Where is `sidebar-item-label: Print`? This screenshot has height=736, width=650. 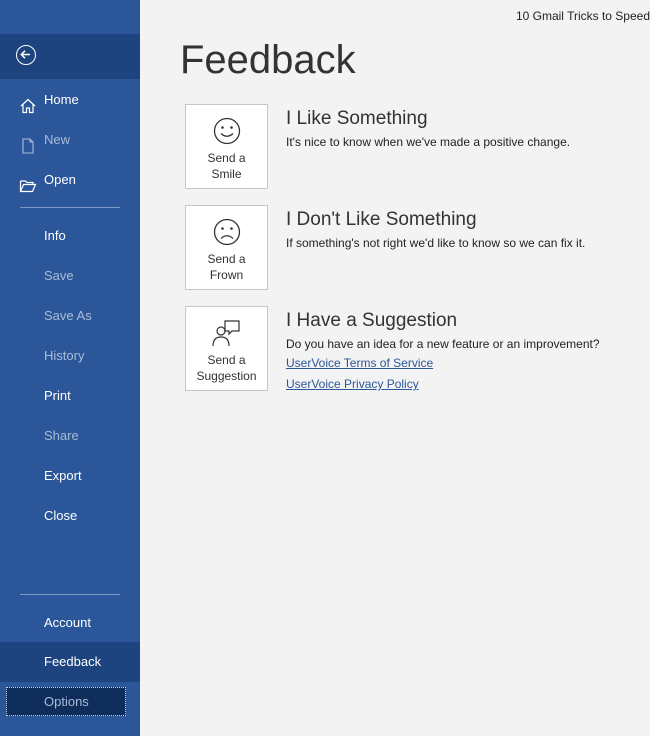
sidebar-item-label: Print is located at coordinates (57, 395).